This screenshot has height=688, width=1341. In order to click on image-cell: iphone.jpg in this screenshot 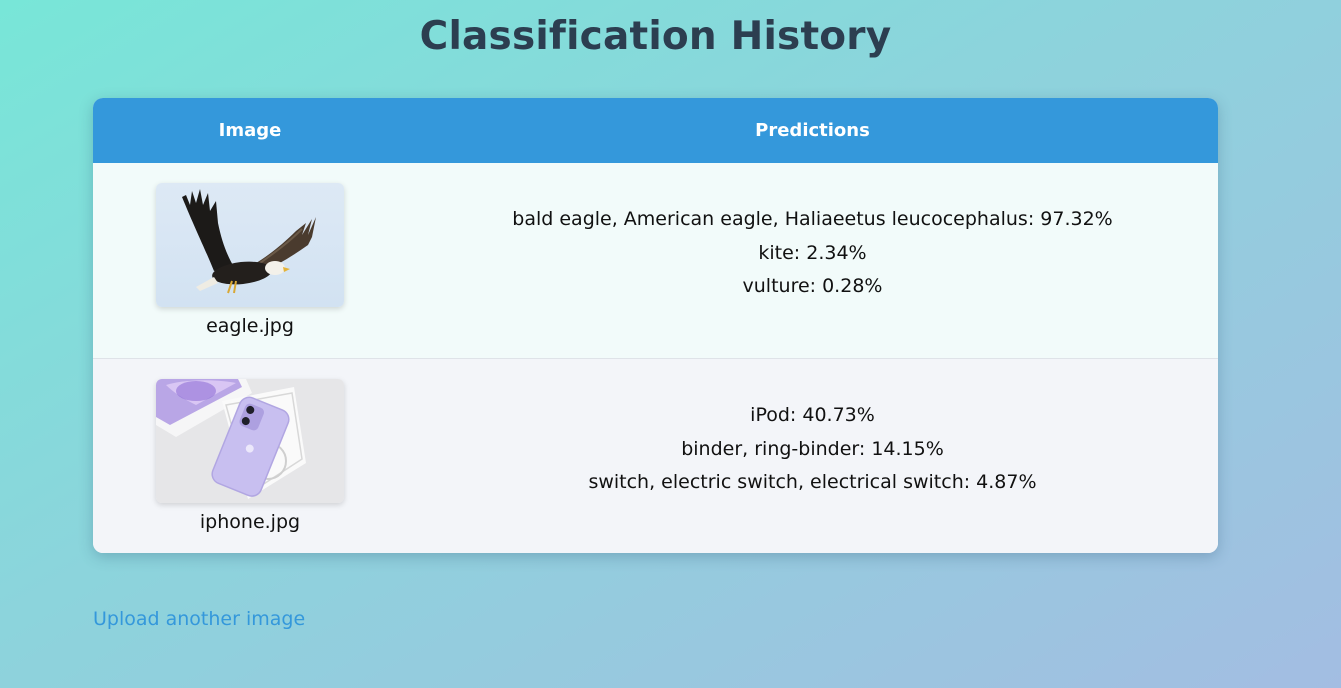, I will do `click(250, 456)`.